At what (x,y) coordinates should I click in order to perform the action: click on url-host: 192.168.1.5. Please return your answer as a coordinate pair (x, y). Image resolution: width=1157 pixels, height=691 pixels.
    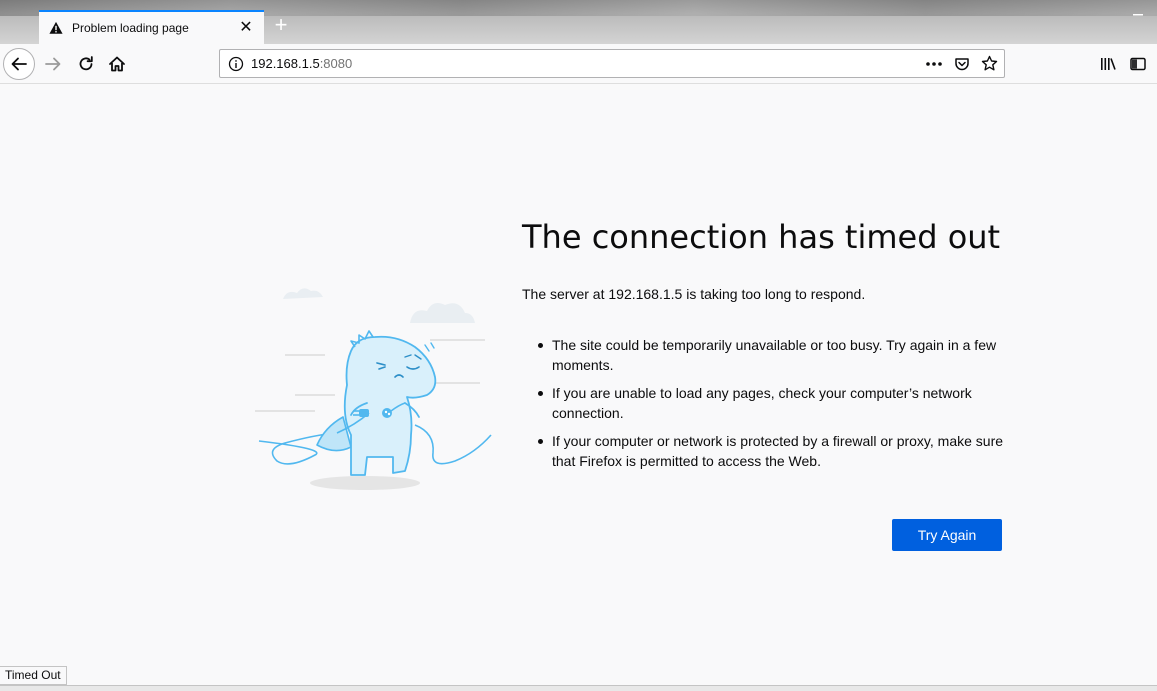
    Looking at the image, I should click on (285, 63).